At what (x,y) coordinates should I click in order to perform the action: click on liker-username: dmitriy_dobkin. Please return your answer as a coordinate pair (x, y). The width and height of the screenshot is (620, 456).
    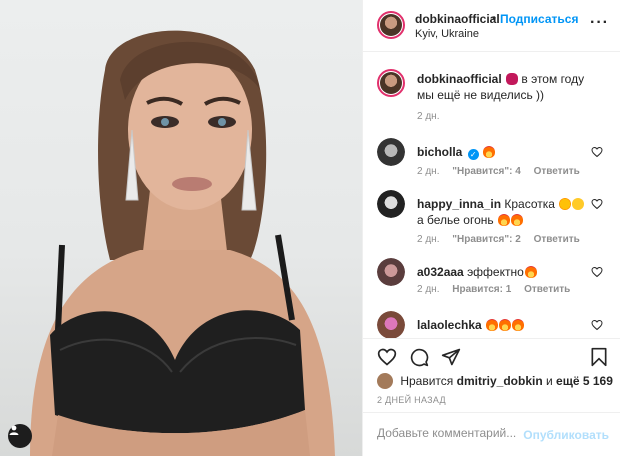
    Looking at the image, I should click on (500, 381).